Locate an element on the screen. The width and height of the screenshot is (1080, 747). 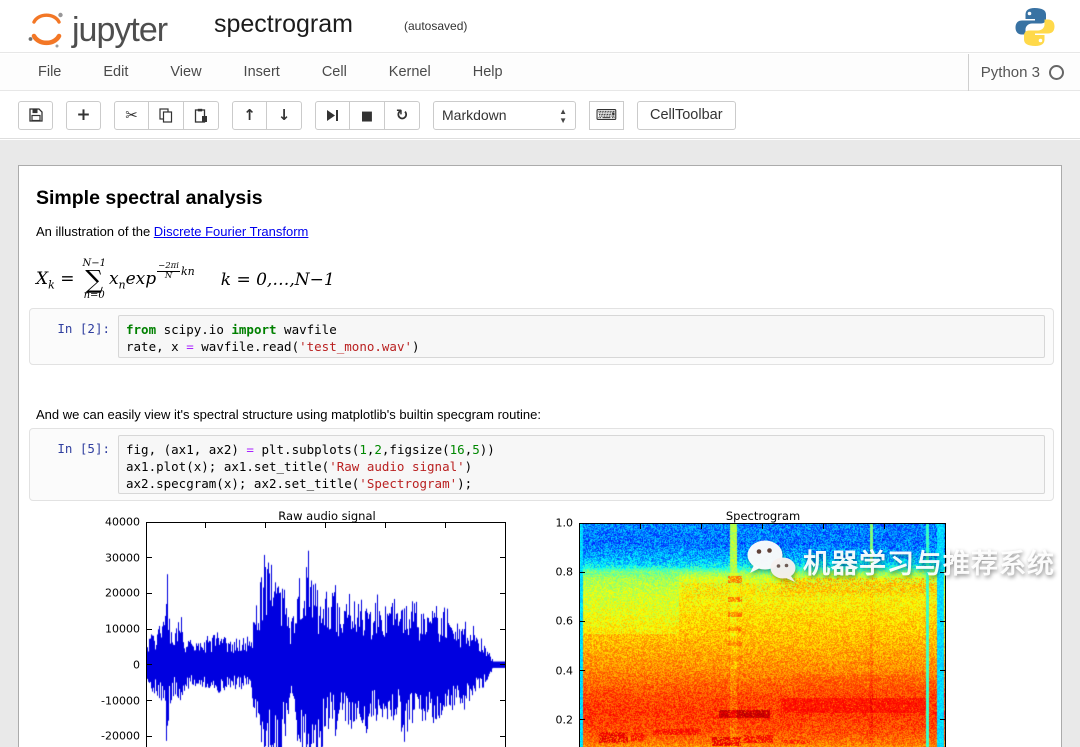
dft-link: Discrete Fourier Transform is located at coordinates (231, 231).